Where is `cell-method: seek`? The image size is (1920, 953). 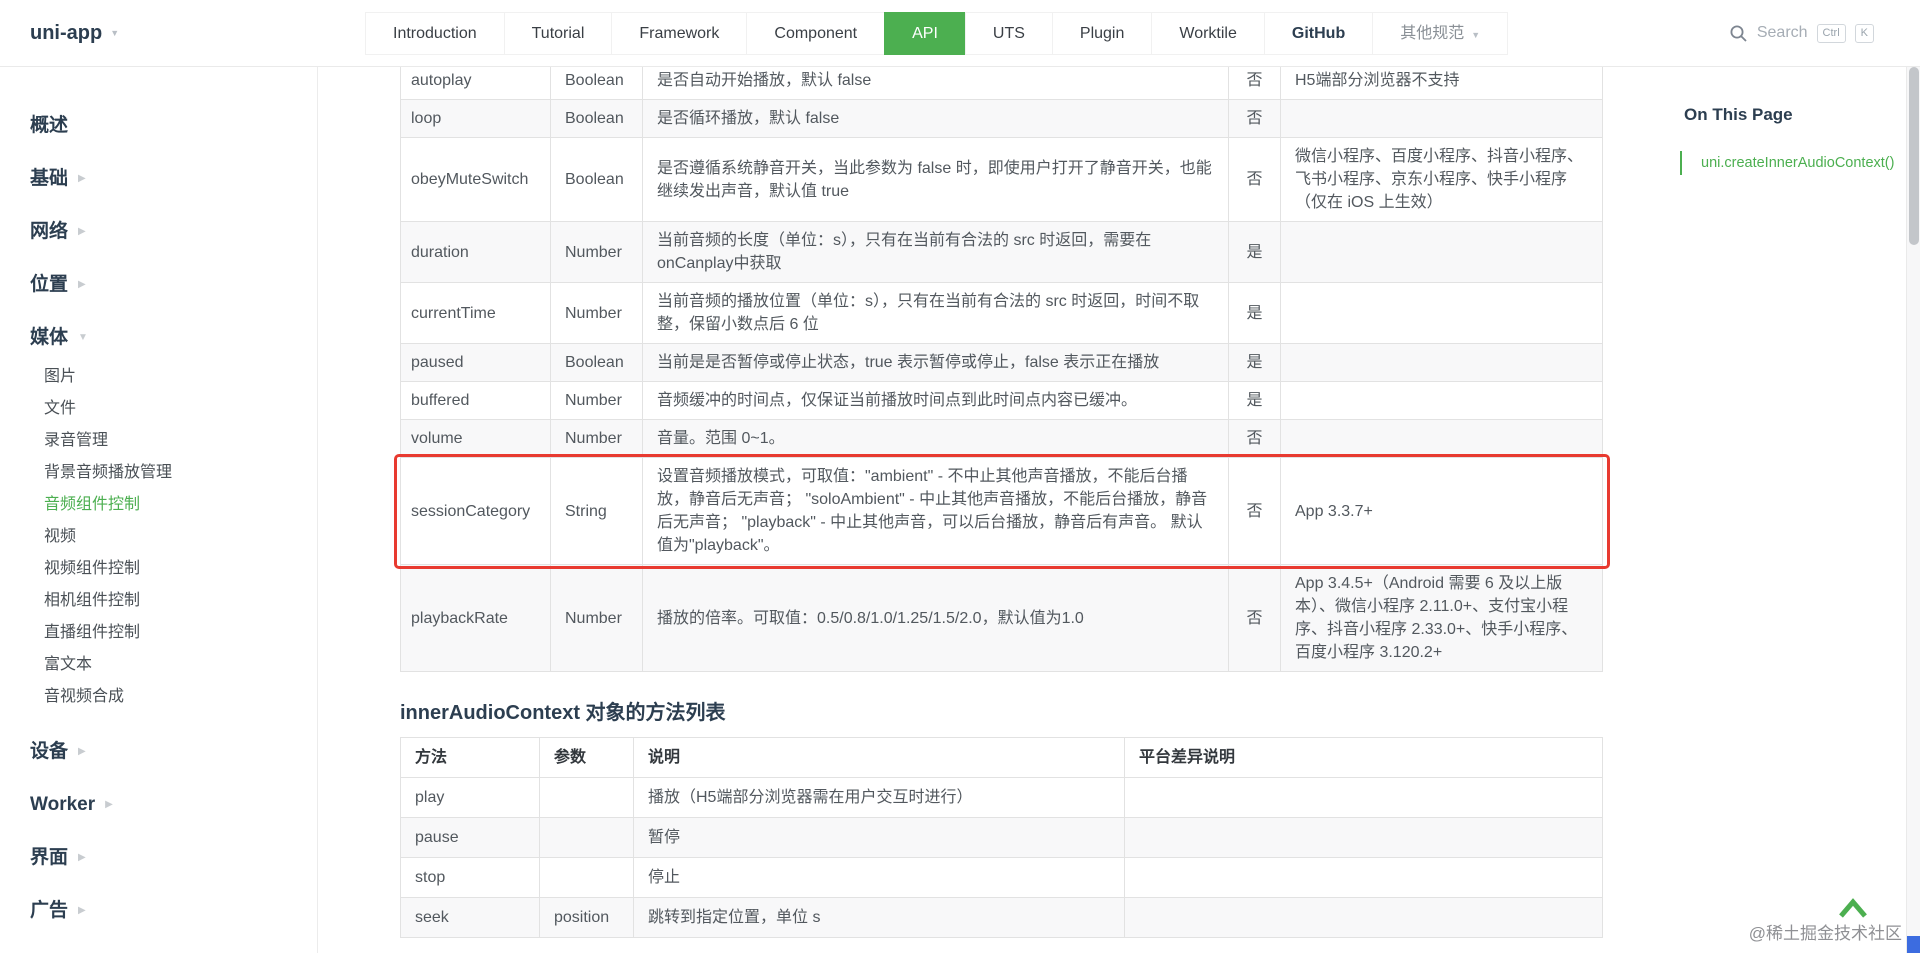
cell-method: seek is located at coordinates (470, 917).